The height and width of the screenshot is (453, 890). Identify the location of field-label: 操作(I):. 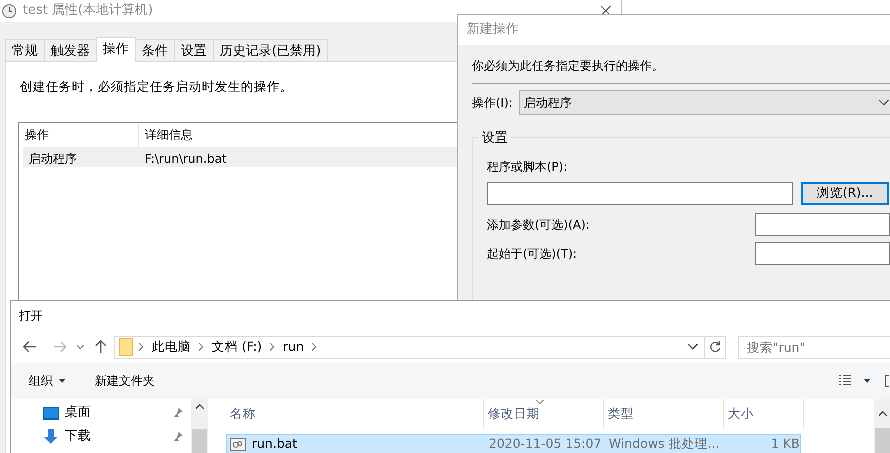
(492, 103).